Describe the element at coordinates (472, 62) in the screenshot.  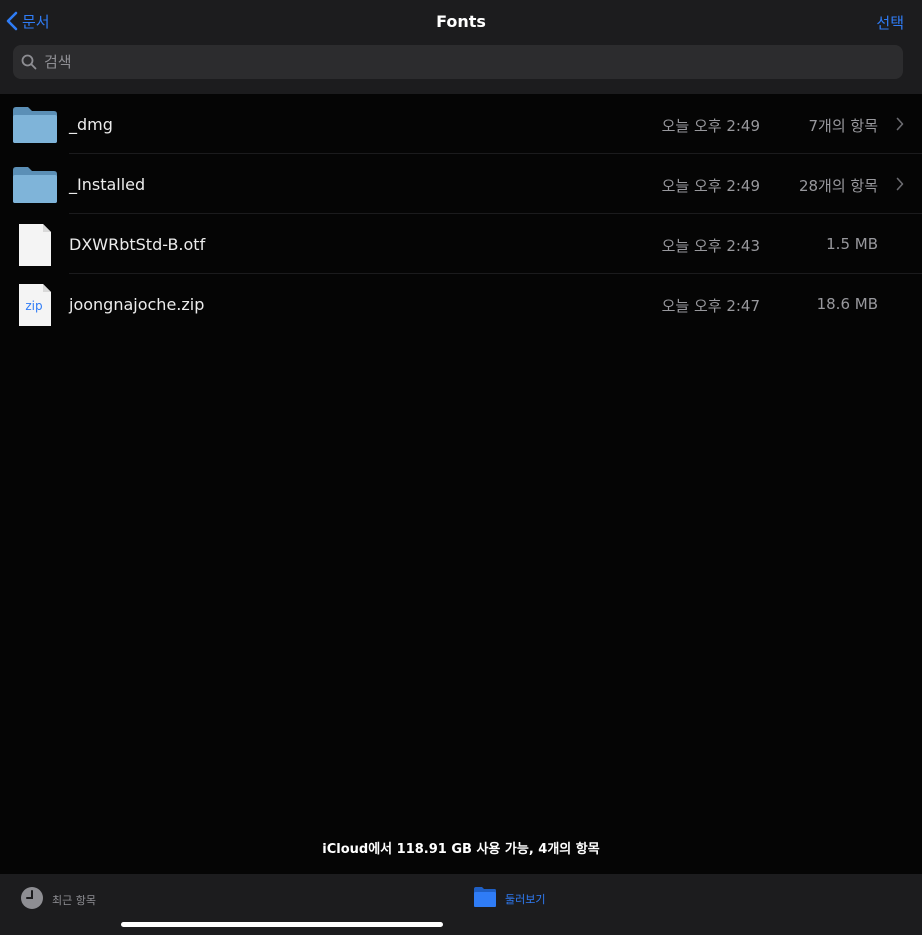
I see `search-input` at that location.